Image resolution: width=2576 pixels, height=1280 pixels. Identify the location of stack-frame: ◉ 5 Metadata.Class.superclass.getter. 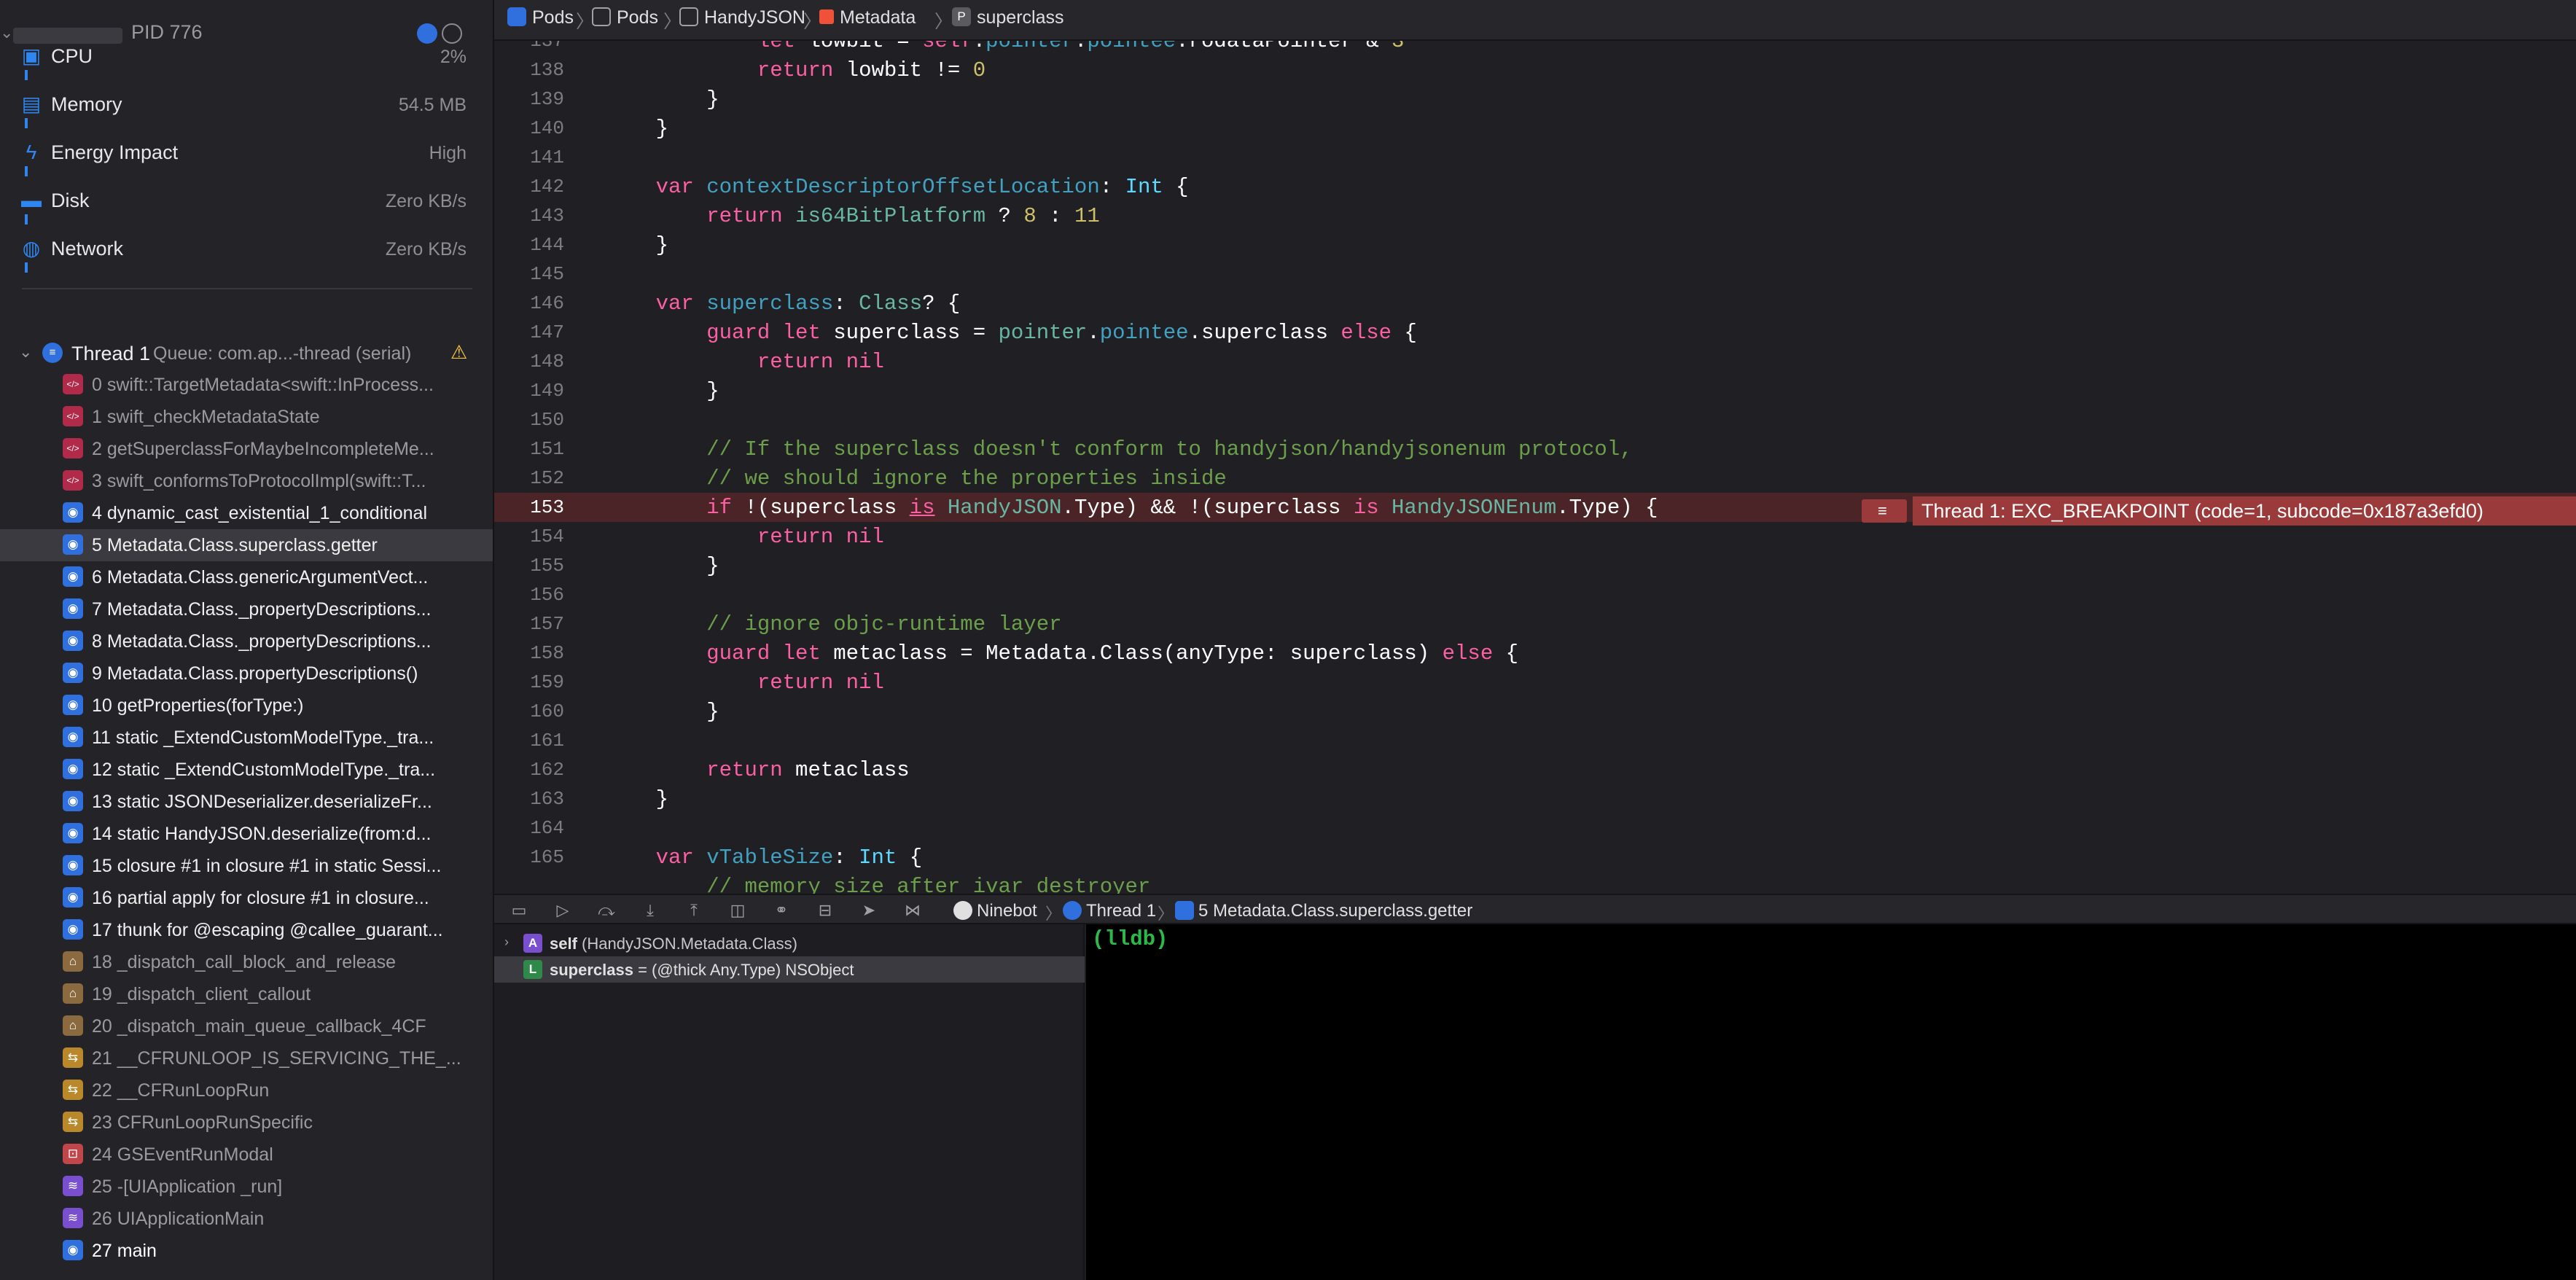
(246, 545).